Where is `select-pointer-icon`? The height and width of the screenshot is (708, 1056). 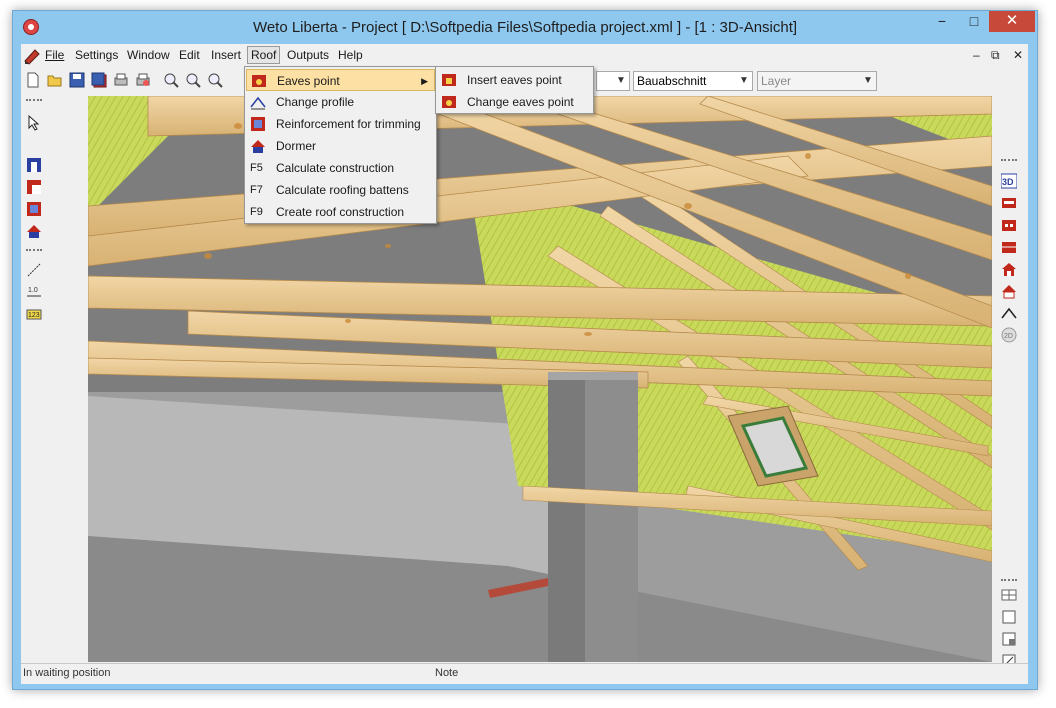
select-pointer-icon is located at coordinates (34, 123).